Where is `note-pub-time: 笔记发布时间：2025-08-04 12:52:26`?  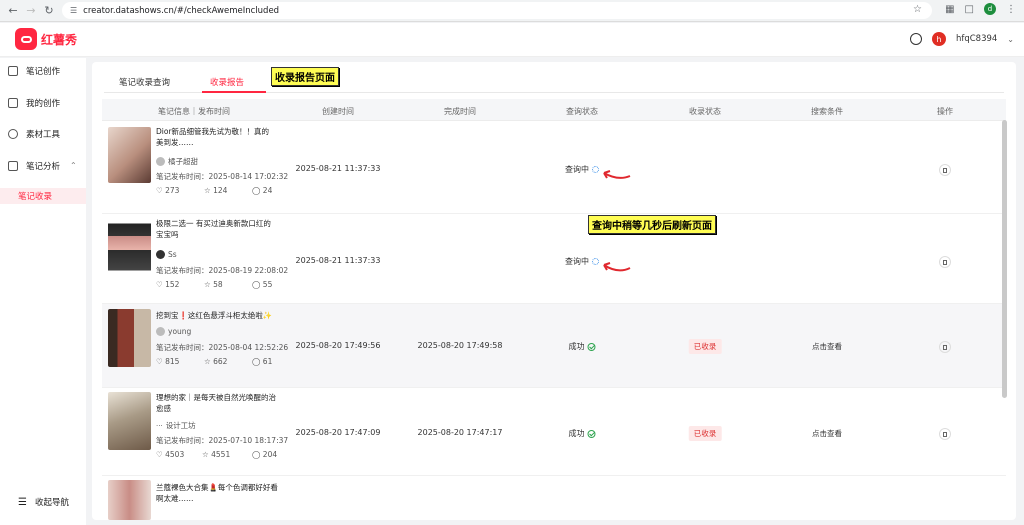 note-pub-time: 笔记发布时间：2025-08-04 12:52:26 is located at coordinates (222, 347).